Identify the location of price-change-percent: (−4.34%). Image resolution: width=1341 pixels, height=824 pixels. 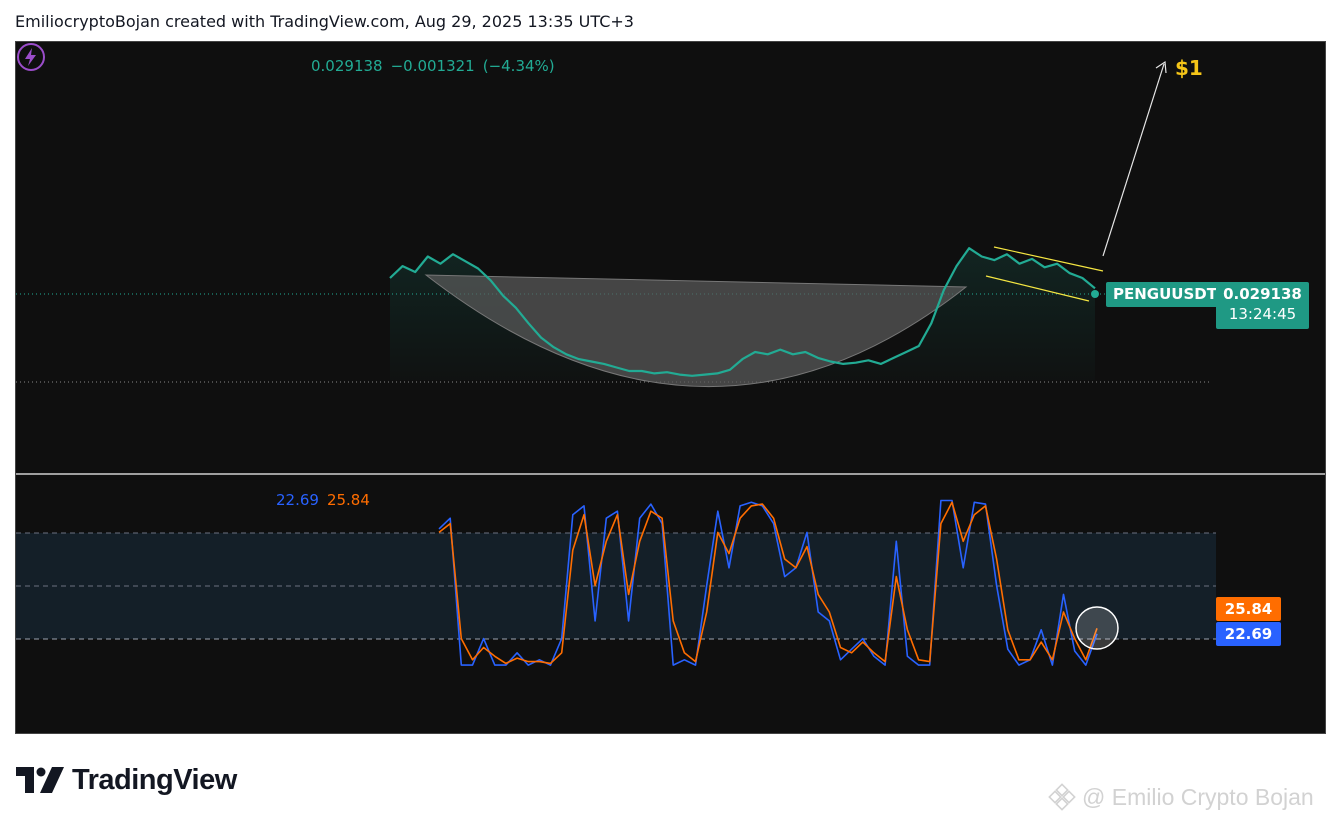
(518, 66).